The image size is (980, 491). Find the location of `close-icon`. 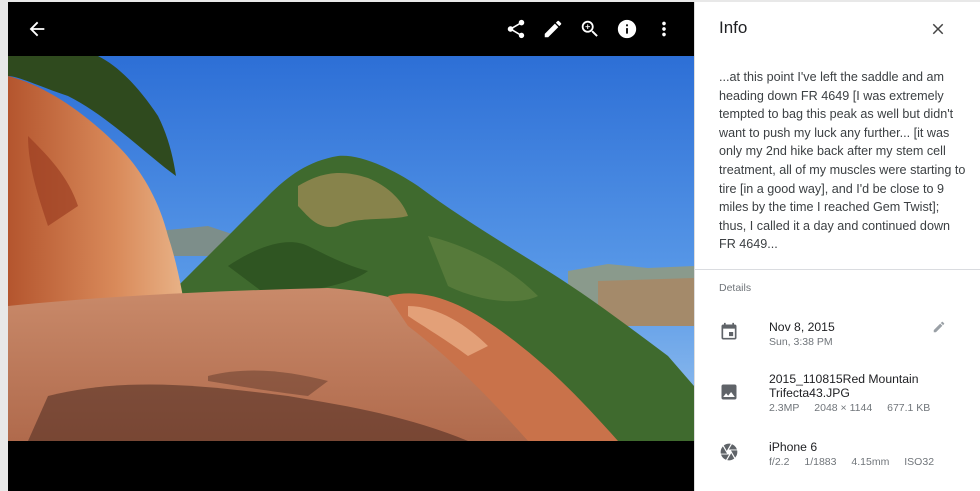

close-icon is located at coordinates (938, 29).